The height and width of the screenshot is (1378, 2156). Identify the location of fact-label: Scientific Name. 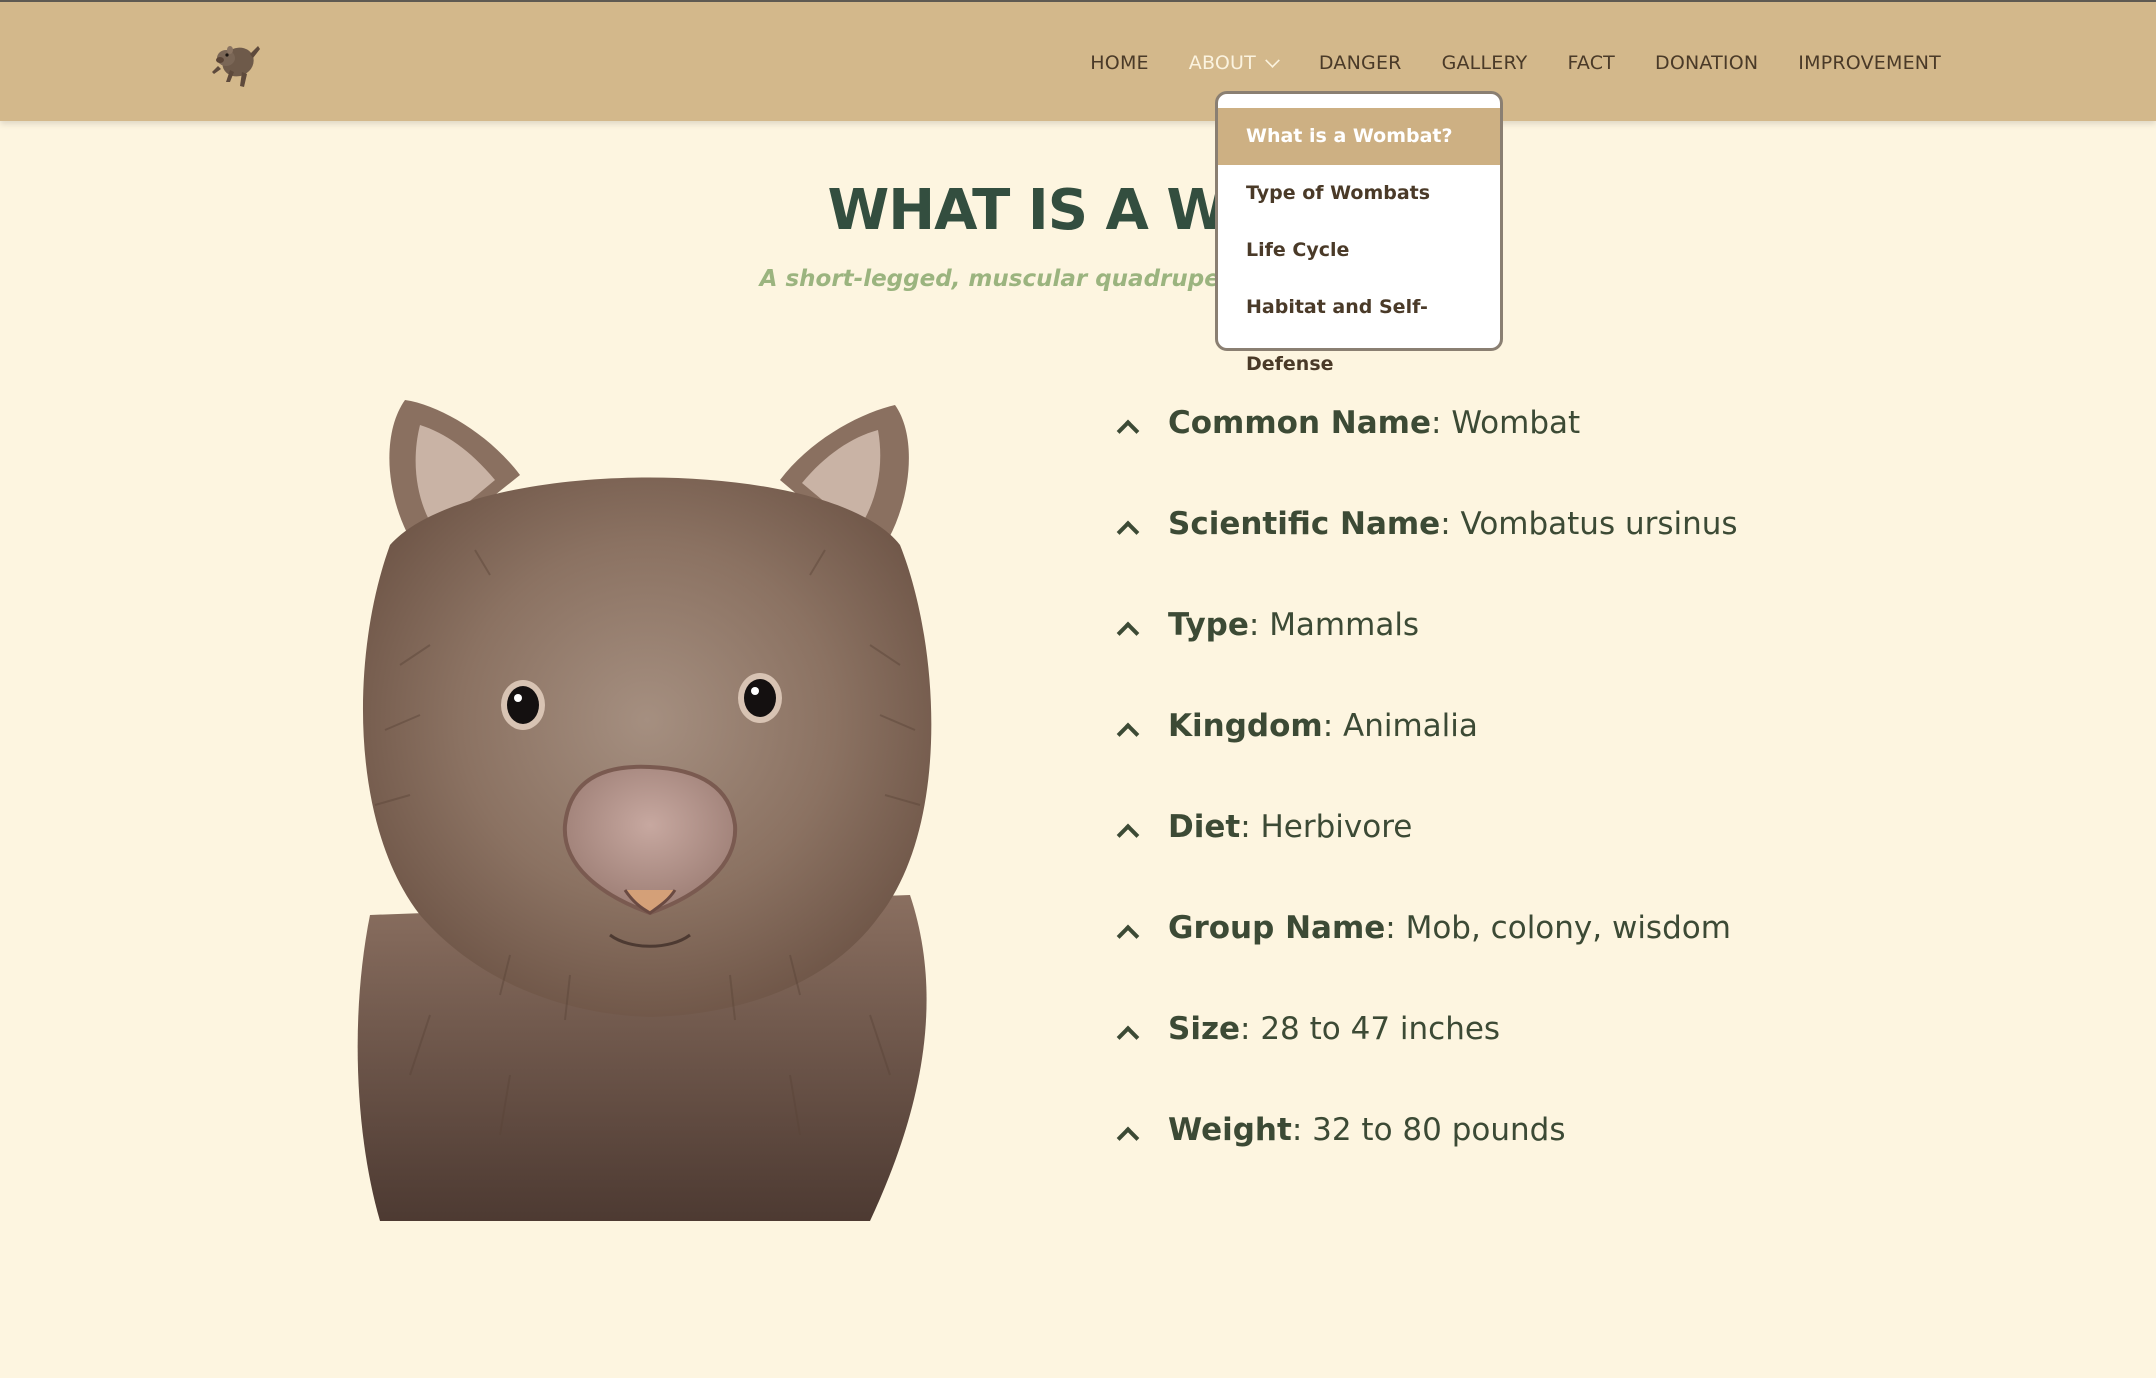
(1304, 524).